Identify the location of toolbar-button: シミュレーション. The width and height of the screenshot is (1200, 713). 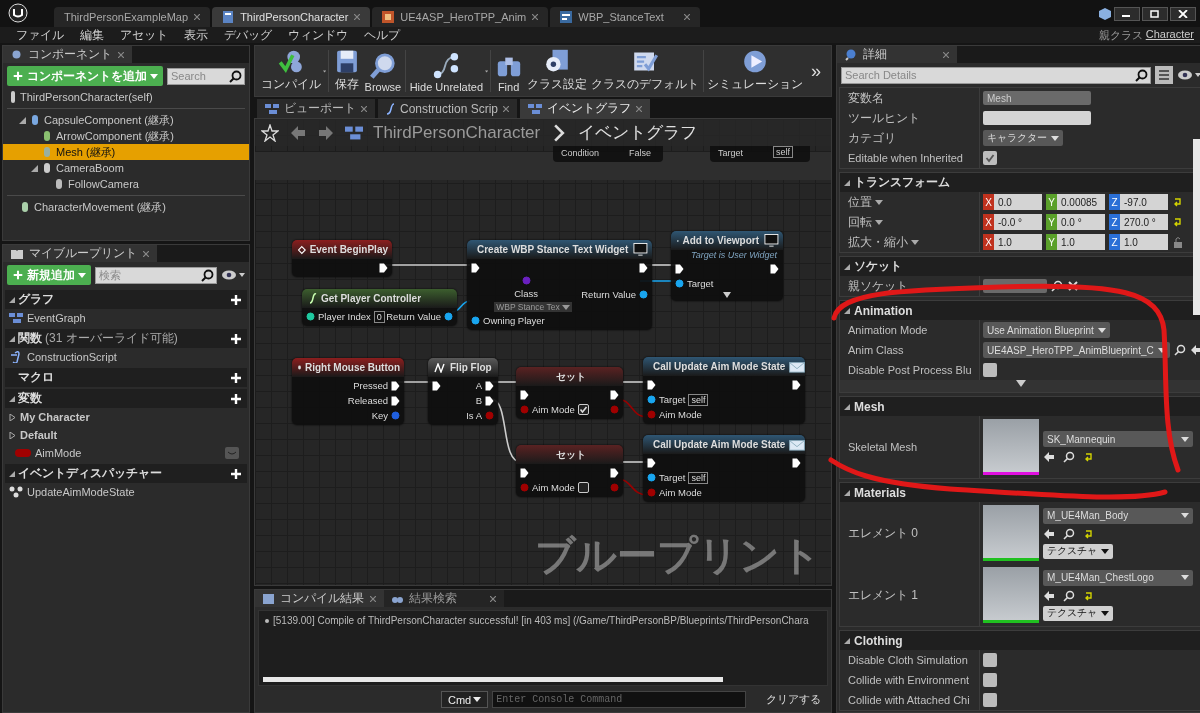
(754, 71).